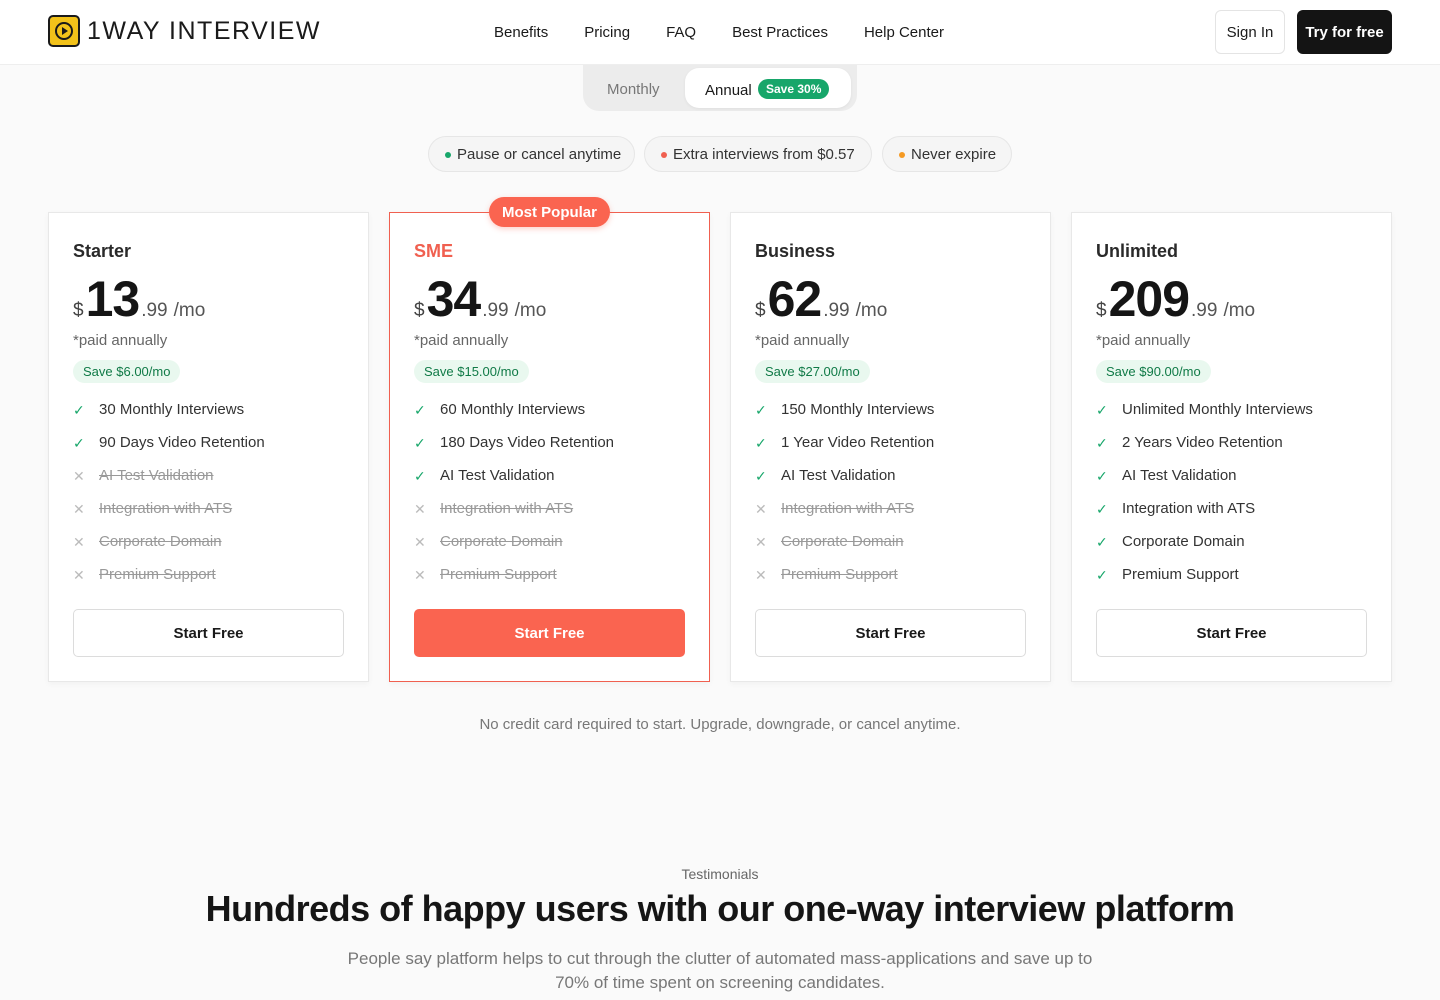  What do you see at coordinates (728, 90) in the screenshot?
I see `billing-annual-label: Annual` at bounding box center [728, 90].